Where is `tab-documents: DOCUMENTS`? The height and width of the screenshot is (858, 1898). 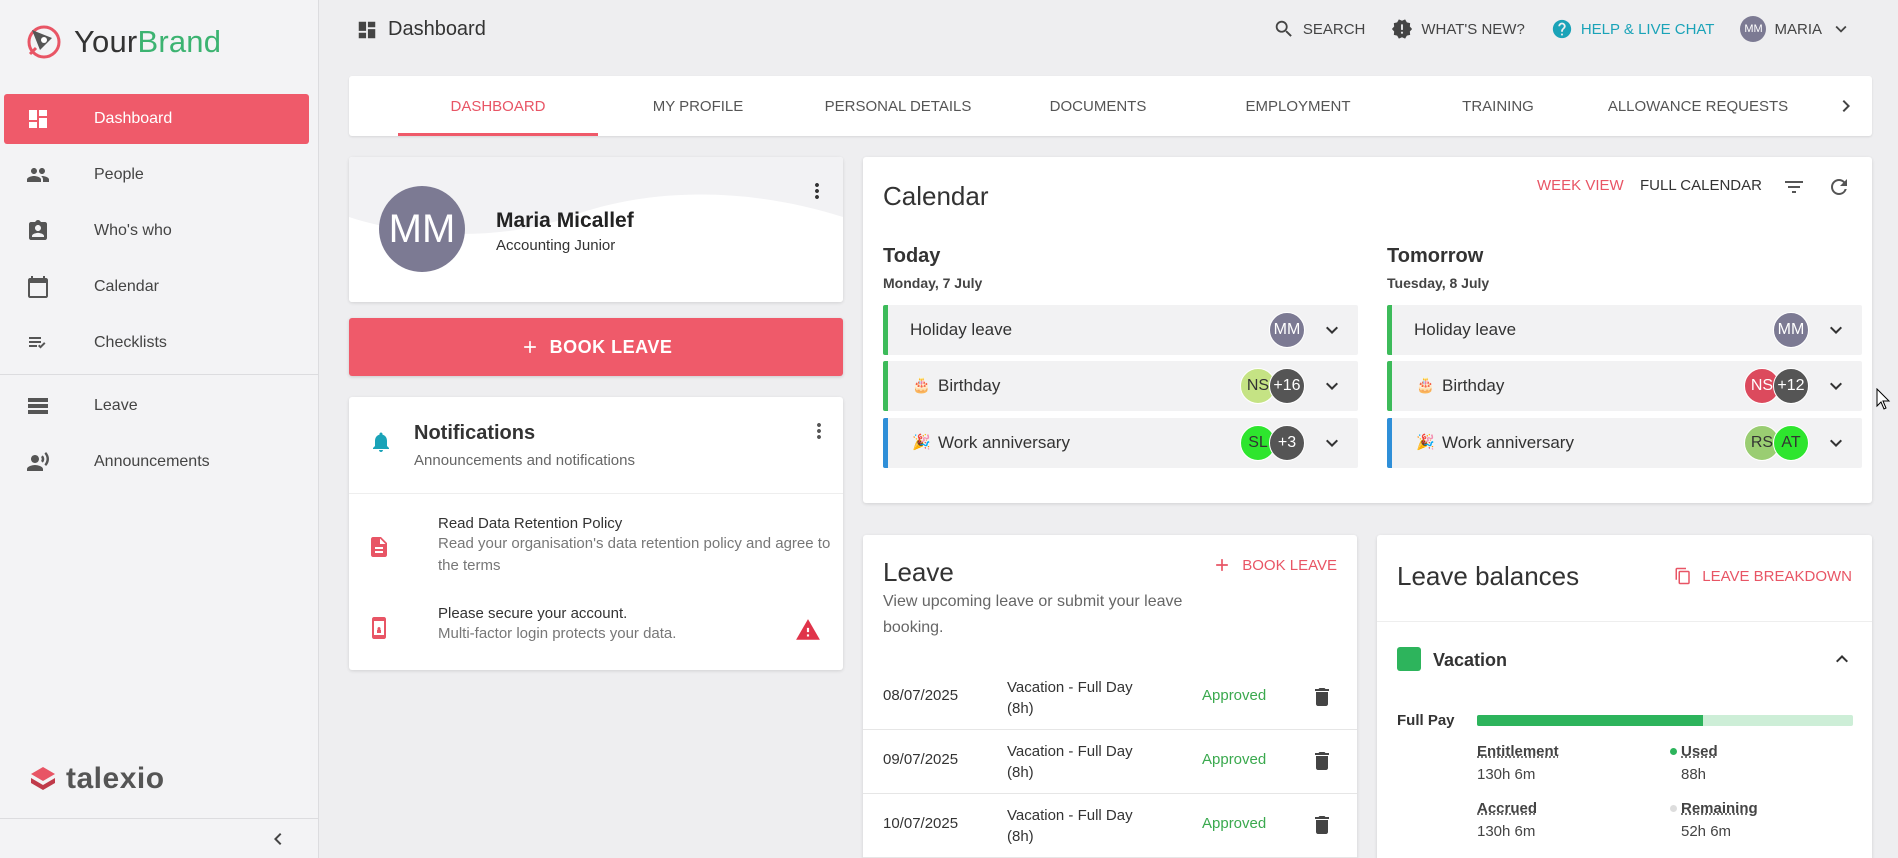
tab-documents: DOCUMENTS is located at coordinates (1098, 106).